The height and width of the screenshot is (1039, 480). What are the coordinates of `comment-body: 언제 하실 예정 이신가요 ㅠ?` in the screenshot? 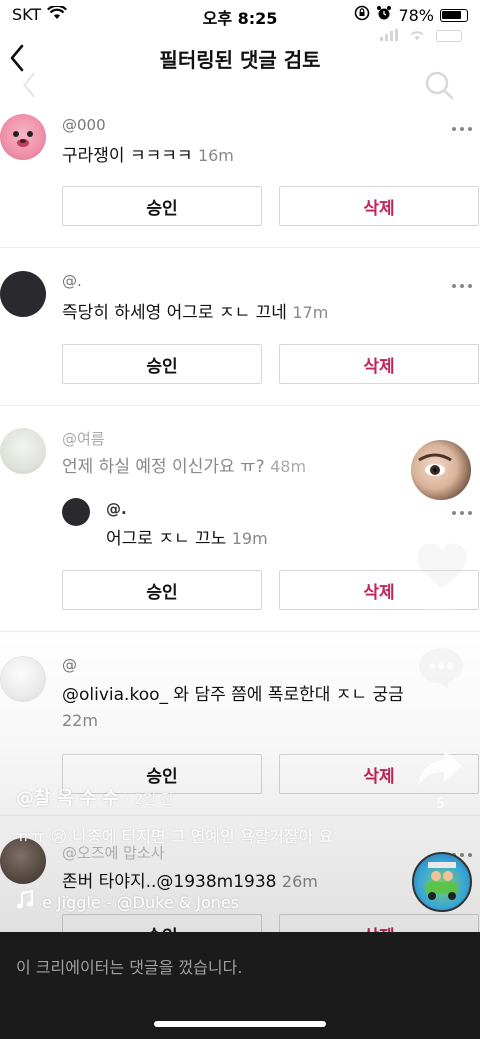 It's located at (163, 467).